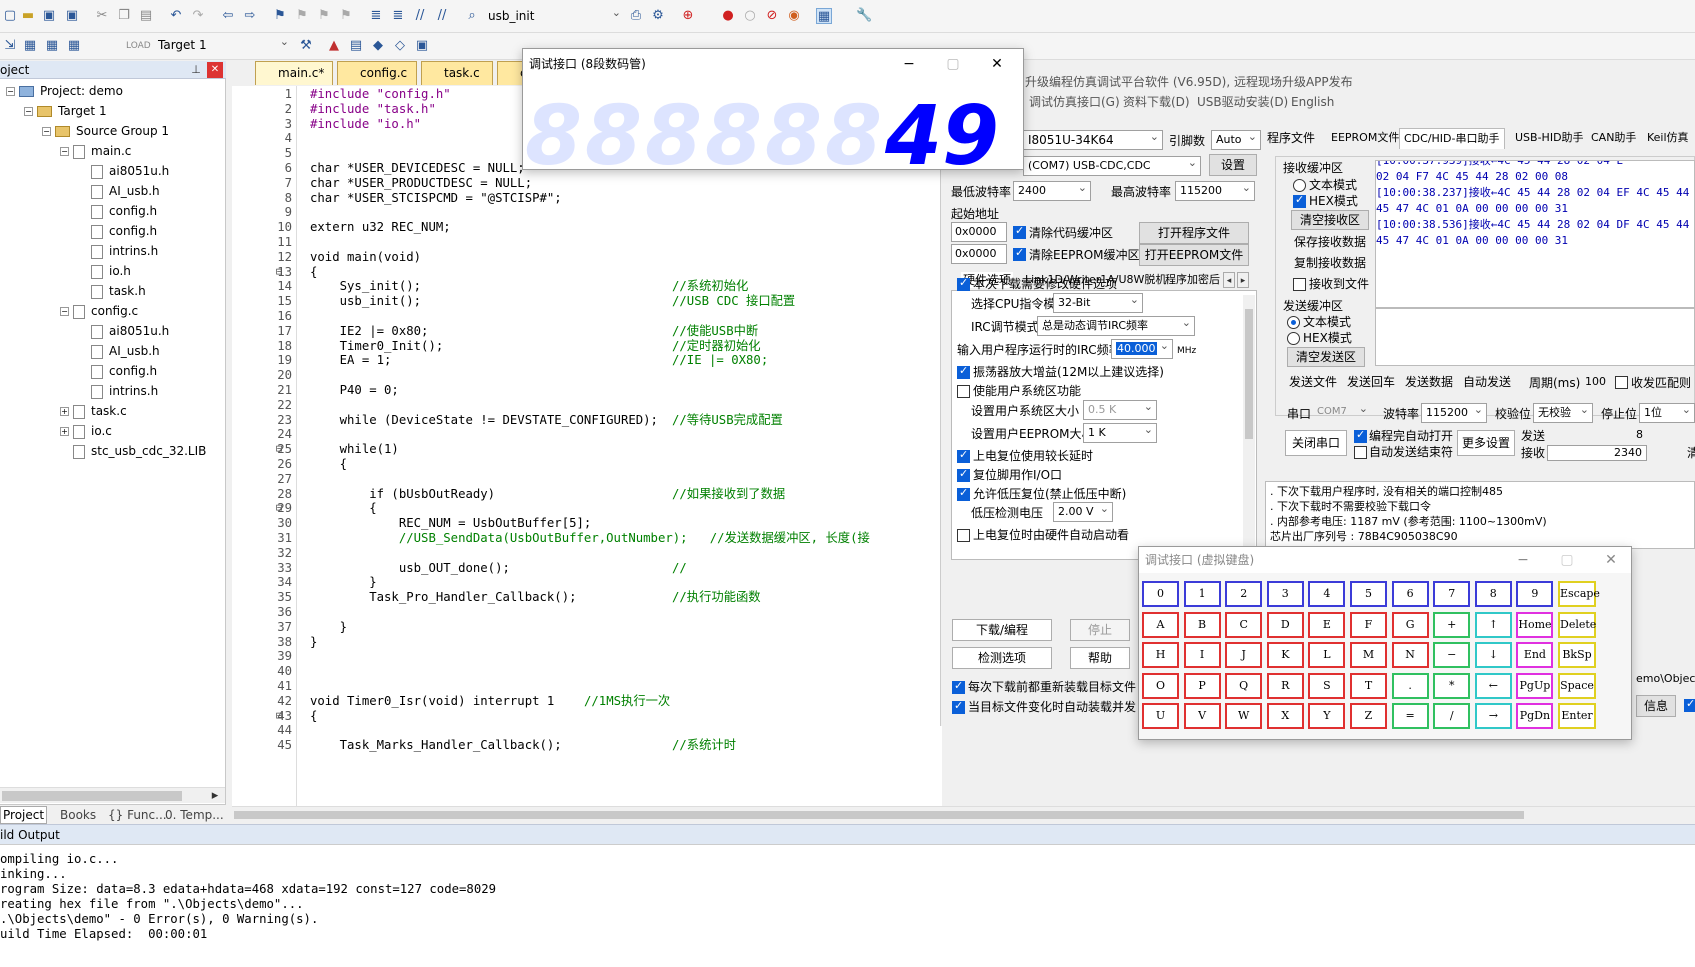 Image resolution: width=1695 pixels, height=967 pixels. Describe the element at coordinates (124, 16) in the screenshot. I see `copy-icon: ❐` at that location.